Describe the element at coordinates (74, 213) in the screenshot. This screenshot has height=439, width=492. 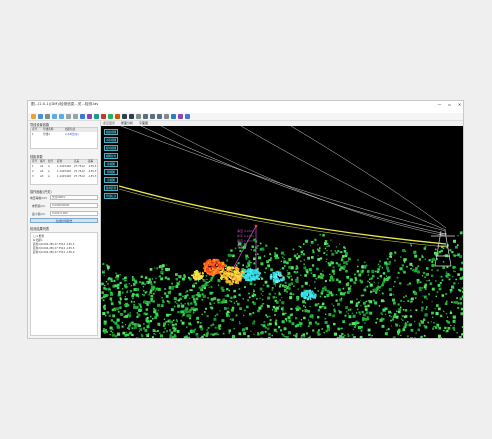
I see `minimum-input: 0.000 0.000` at that location.